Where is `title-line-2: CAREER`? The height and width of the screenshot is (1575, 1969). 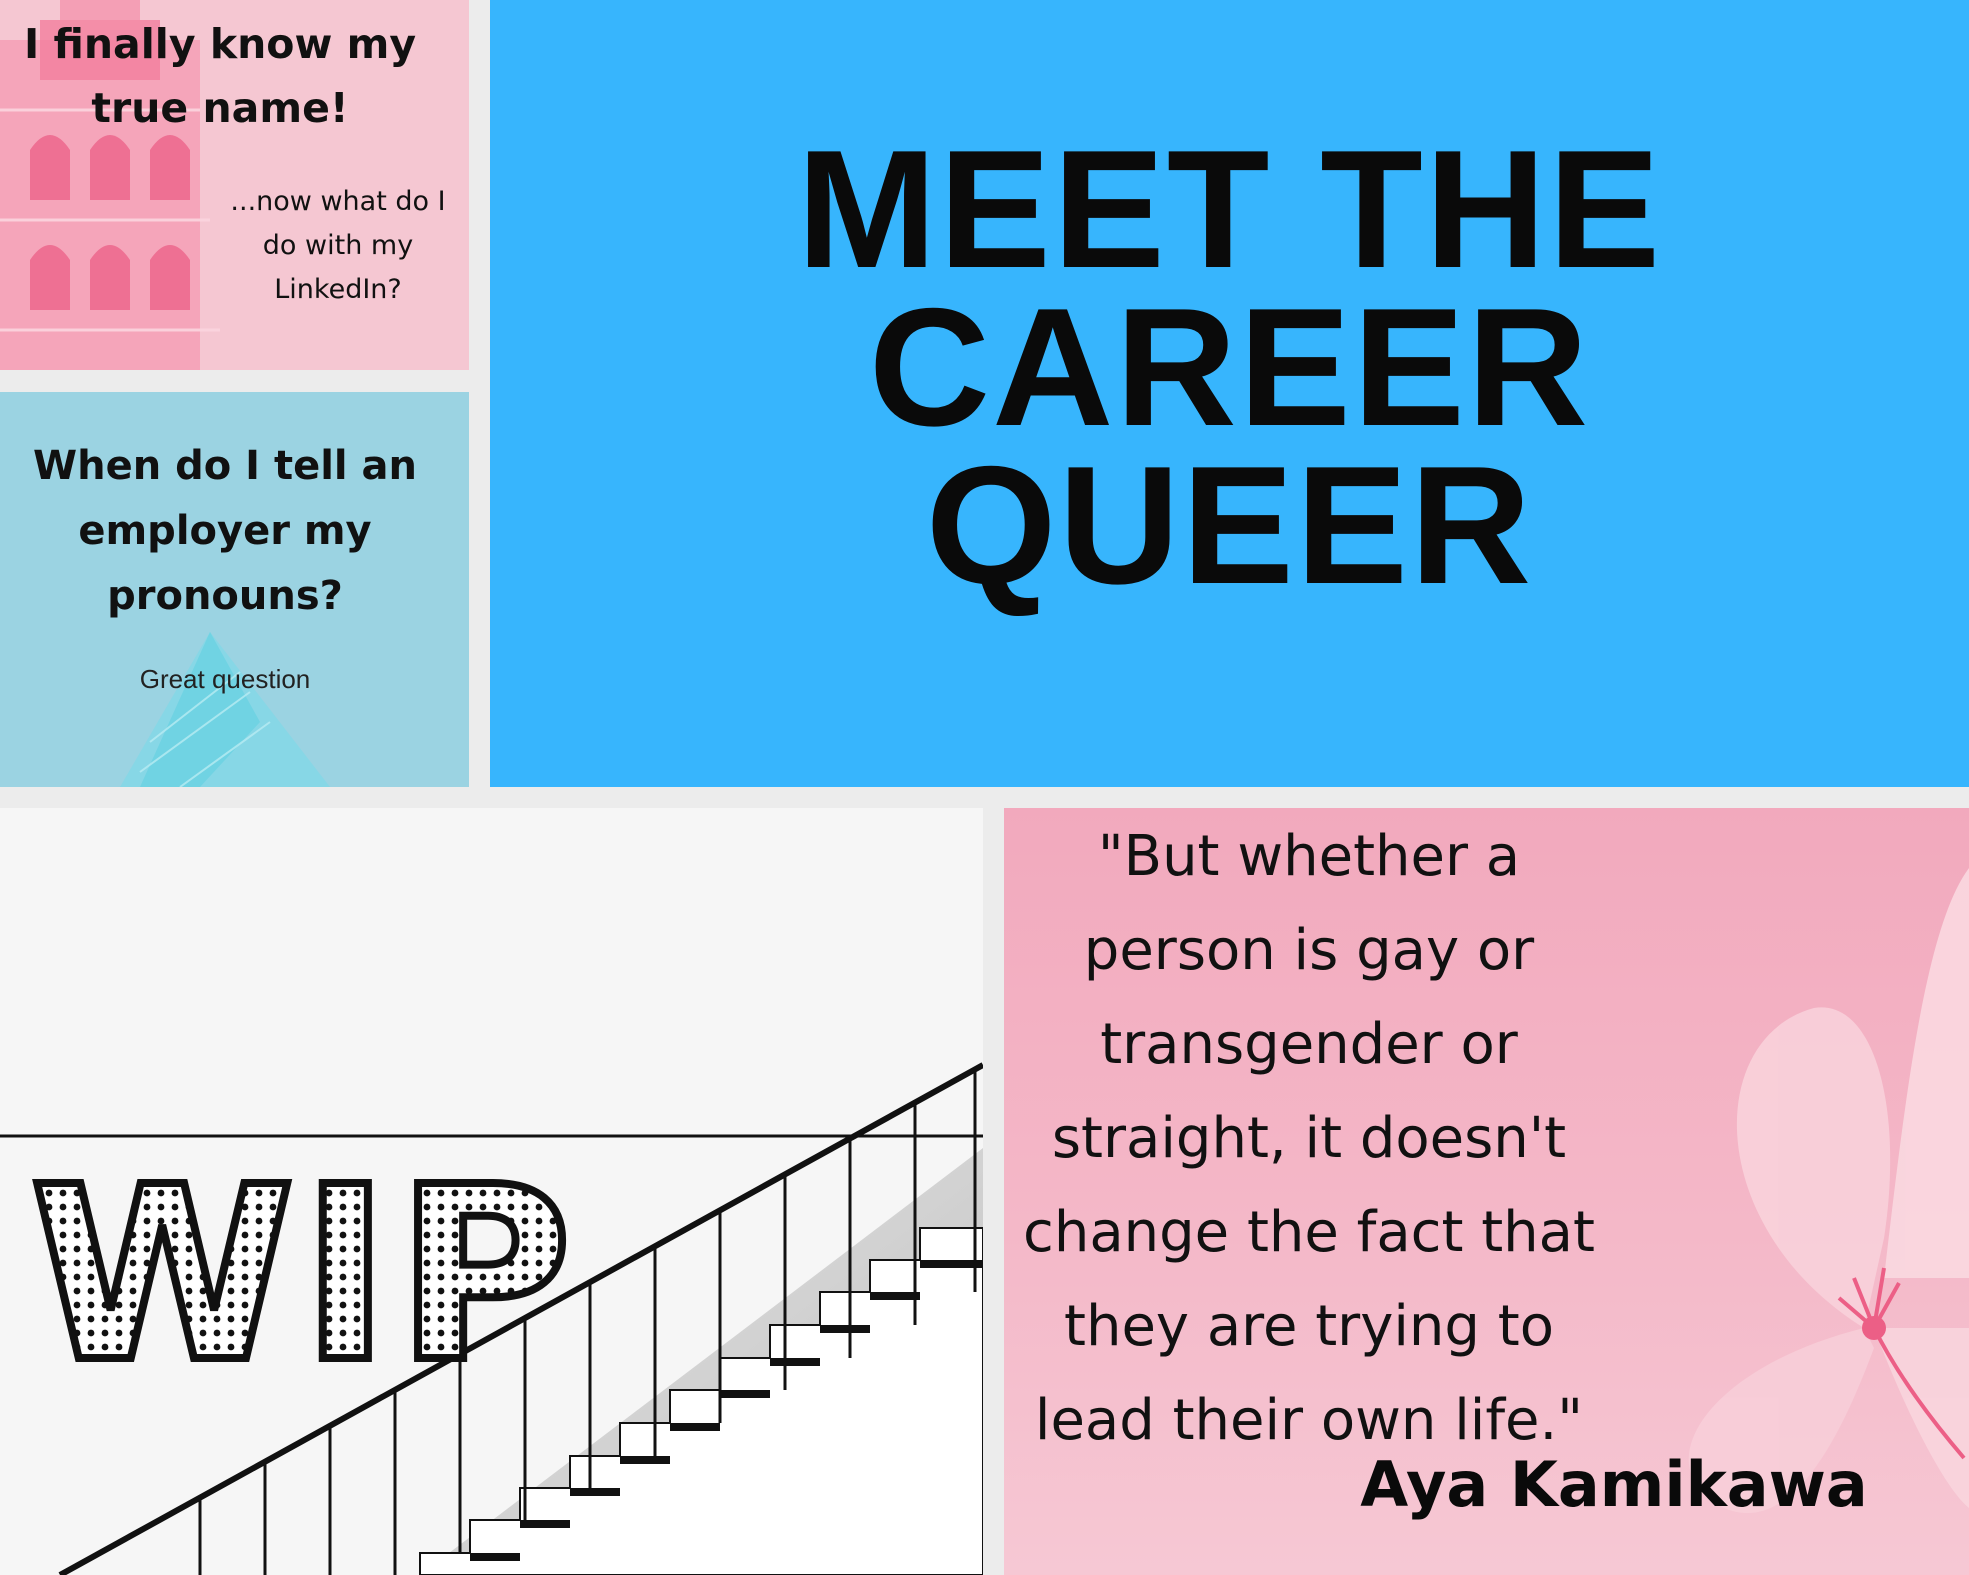 title-line-2: CAREER is located at coordinates (1229, 367).